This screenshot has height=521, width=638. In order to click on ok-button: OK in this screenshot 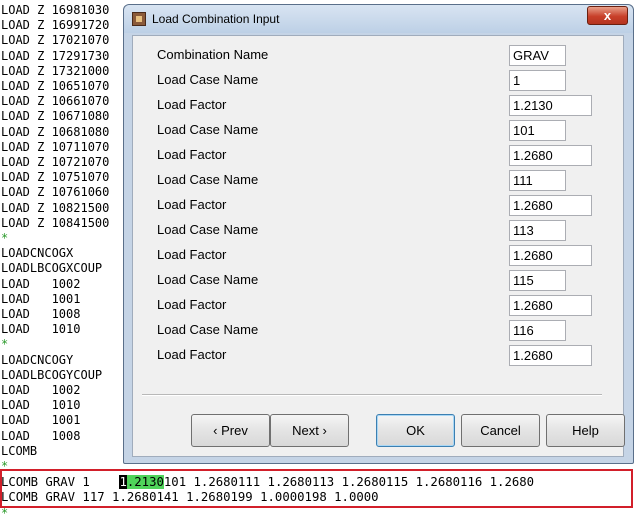, I will do `click(415, 430)`.